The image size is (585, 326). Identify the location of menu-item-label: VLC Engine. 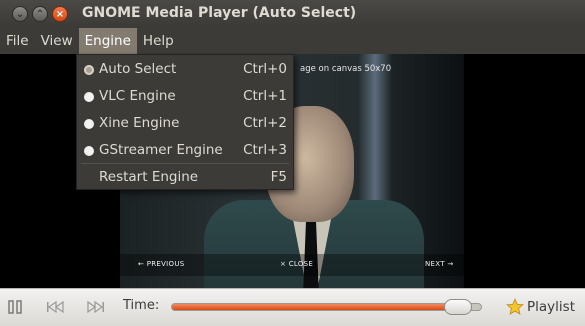
(137, 96).